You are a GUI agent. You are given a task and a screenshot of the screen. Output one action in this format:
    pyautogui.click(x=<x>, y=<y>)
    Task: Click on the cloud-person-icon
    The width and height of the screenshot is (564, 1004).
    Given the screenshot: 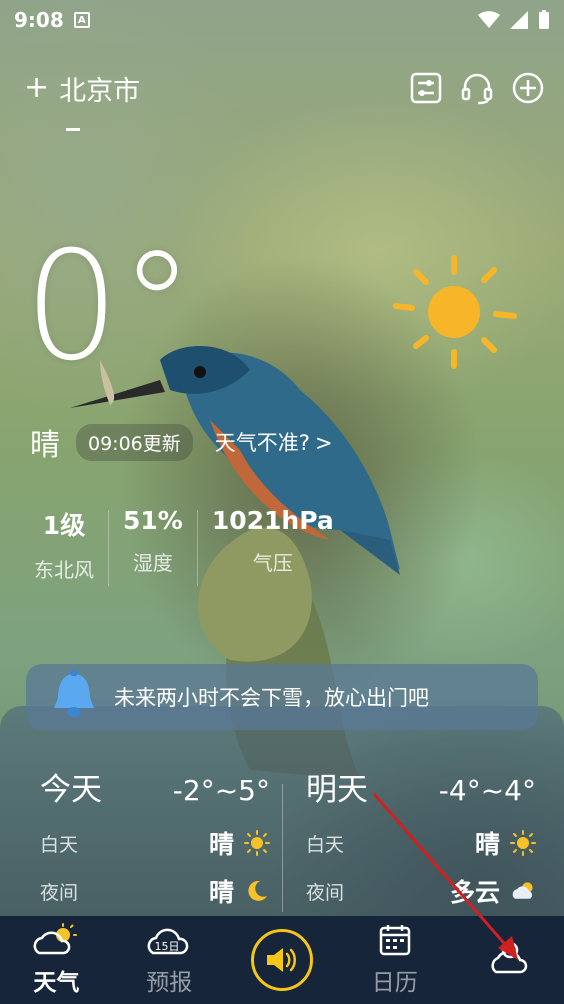 What is the action you would take?
    pyautogui.click(x=508, y=960)
    